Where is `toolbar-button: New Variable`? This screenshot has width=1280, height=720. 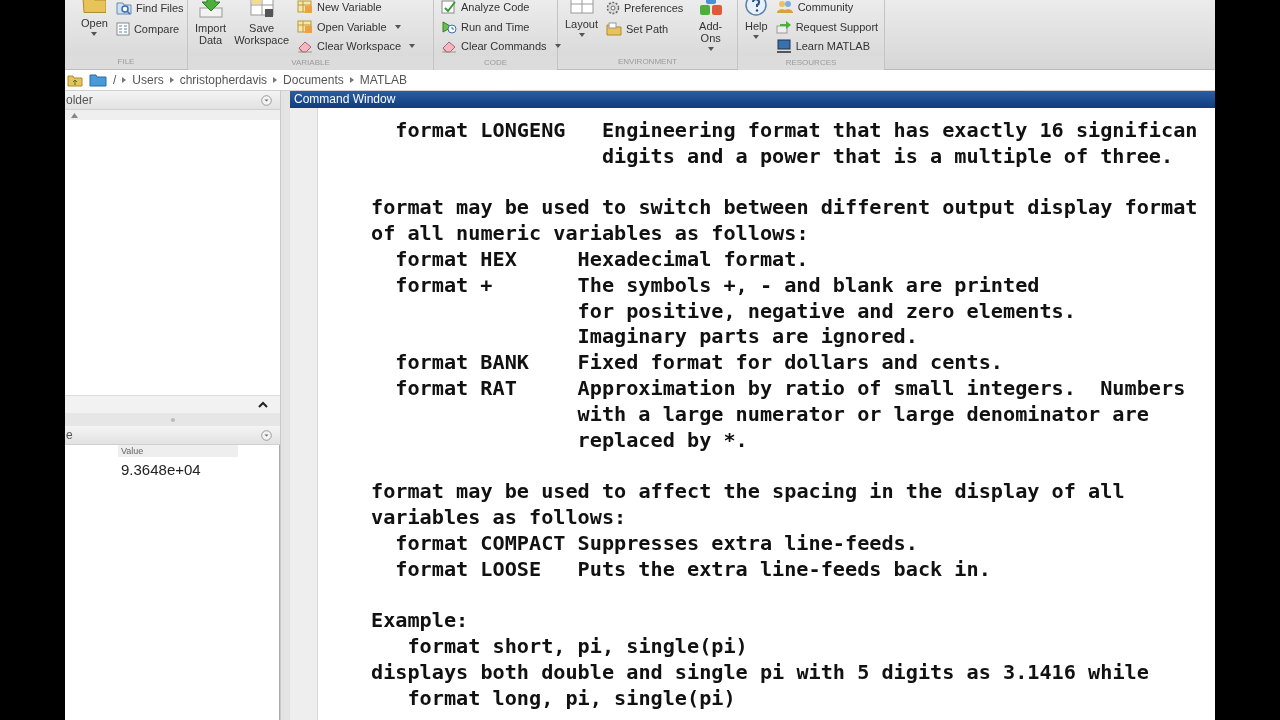 toolbar-button: New Variable is located at coordinates (356, 8).